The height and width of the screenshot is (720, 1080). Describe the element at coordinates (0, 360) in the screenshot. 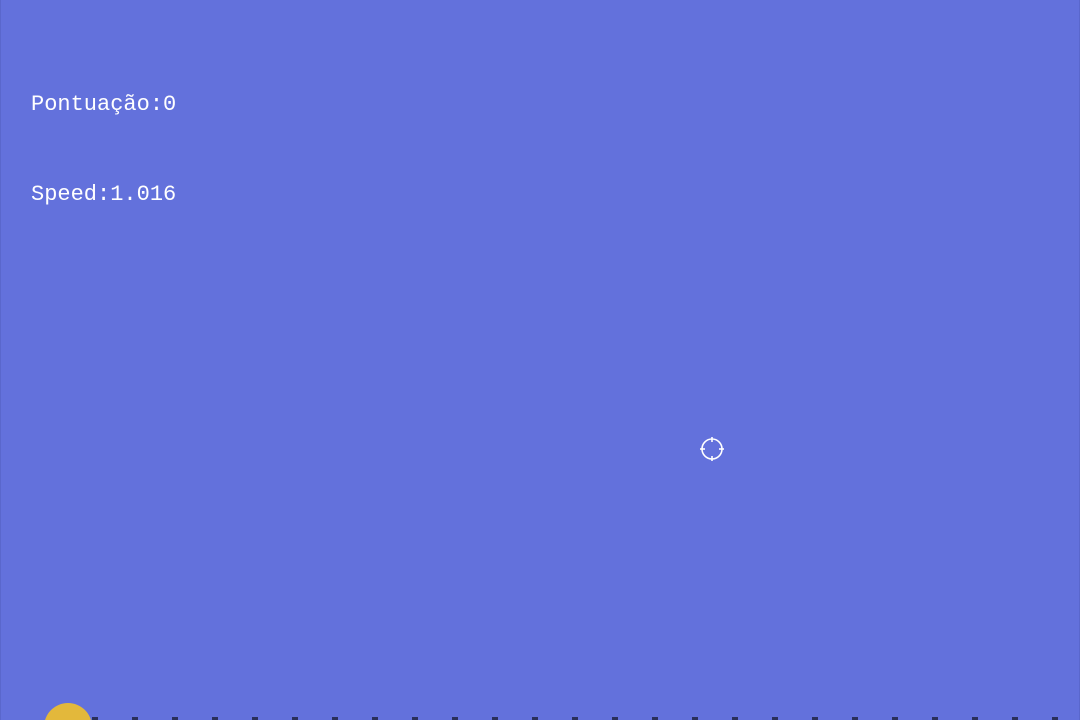

I see `left-edge` at that location.